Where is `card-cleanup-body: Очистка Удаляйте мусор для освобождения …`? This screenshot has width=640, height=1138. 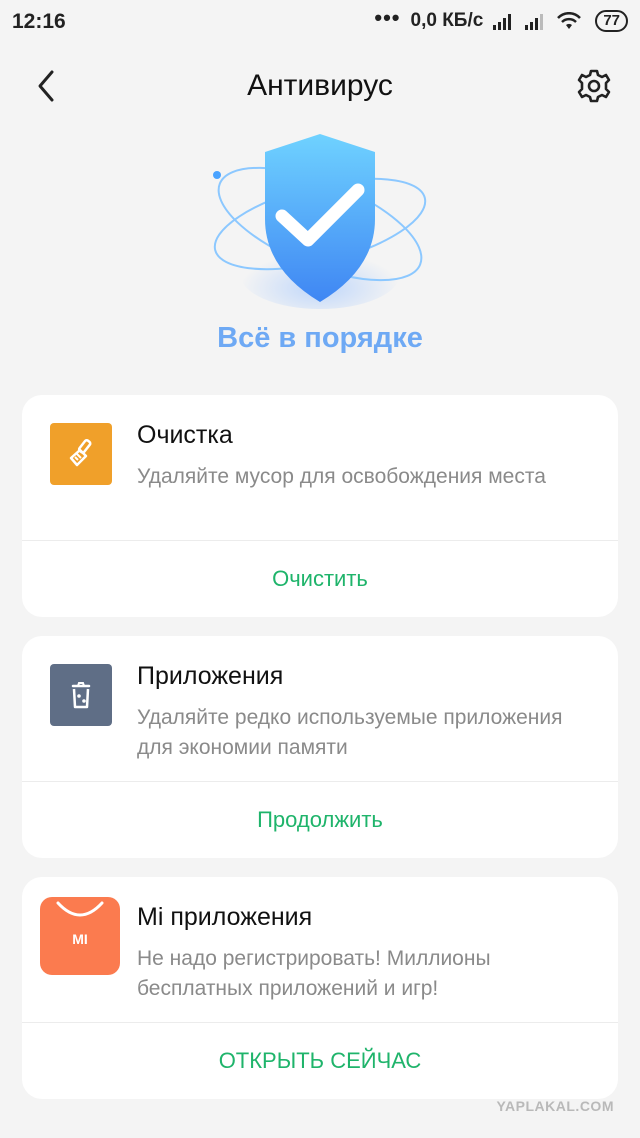 card-cleanup-body: Очистка Удаляйте мусор для освобождения … is located at coordinates (320, 467).